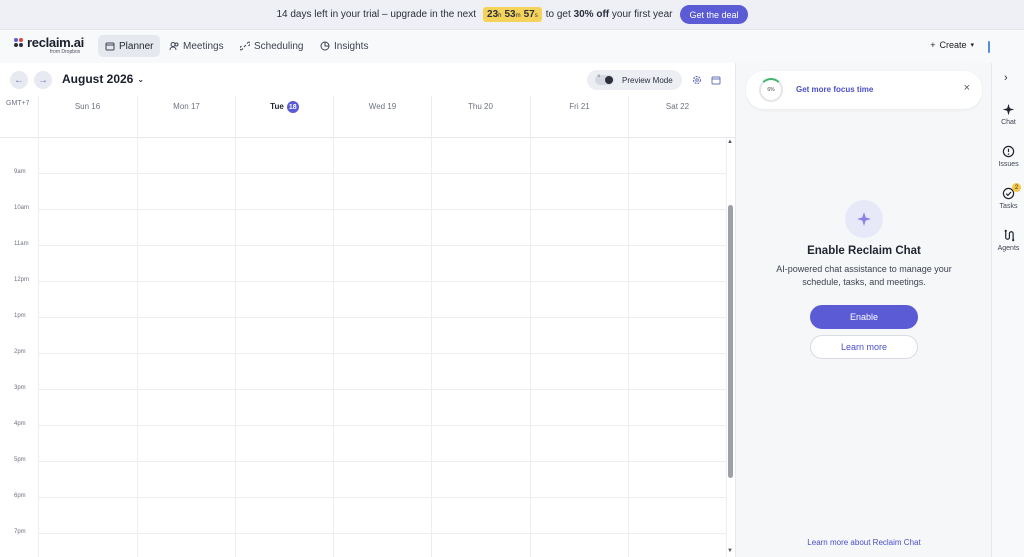 This screenshot has height=557, width=1024. Describe the element at coordinates (834, 89) in the screenshot. I see `focus-time-link: Get more focus time` at that location.